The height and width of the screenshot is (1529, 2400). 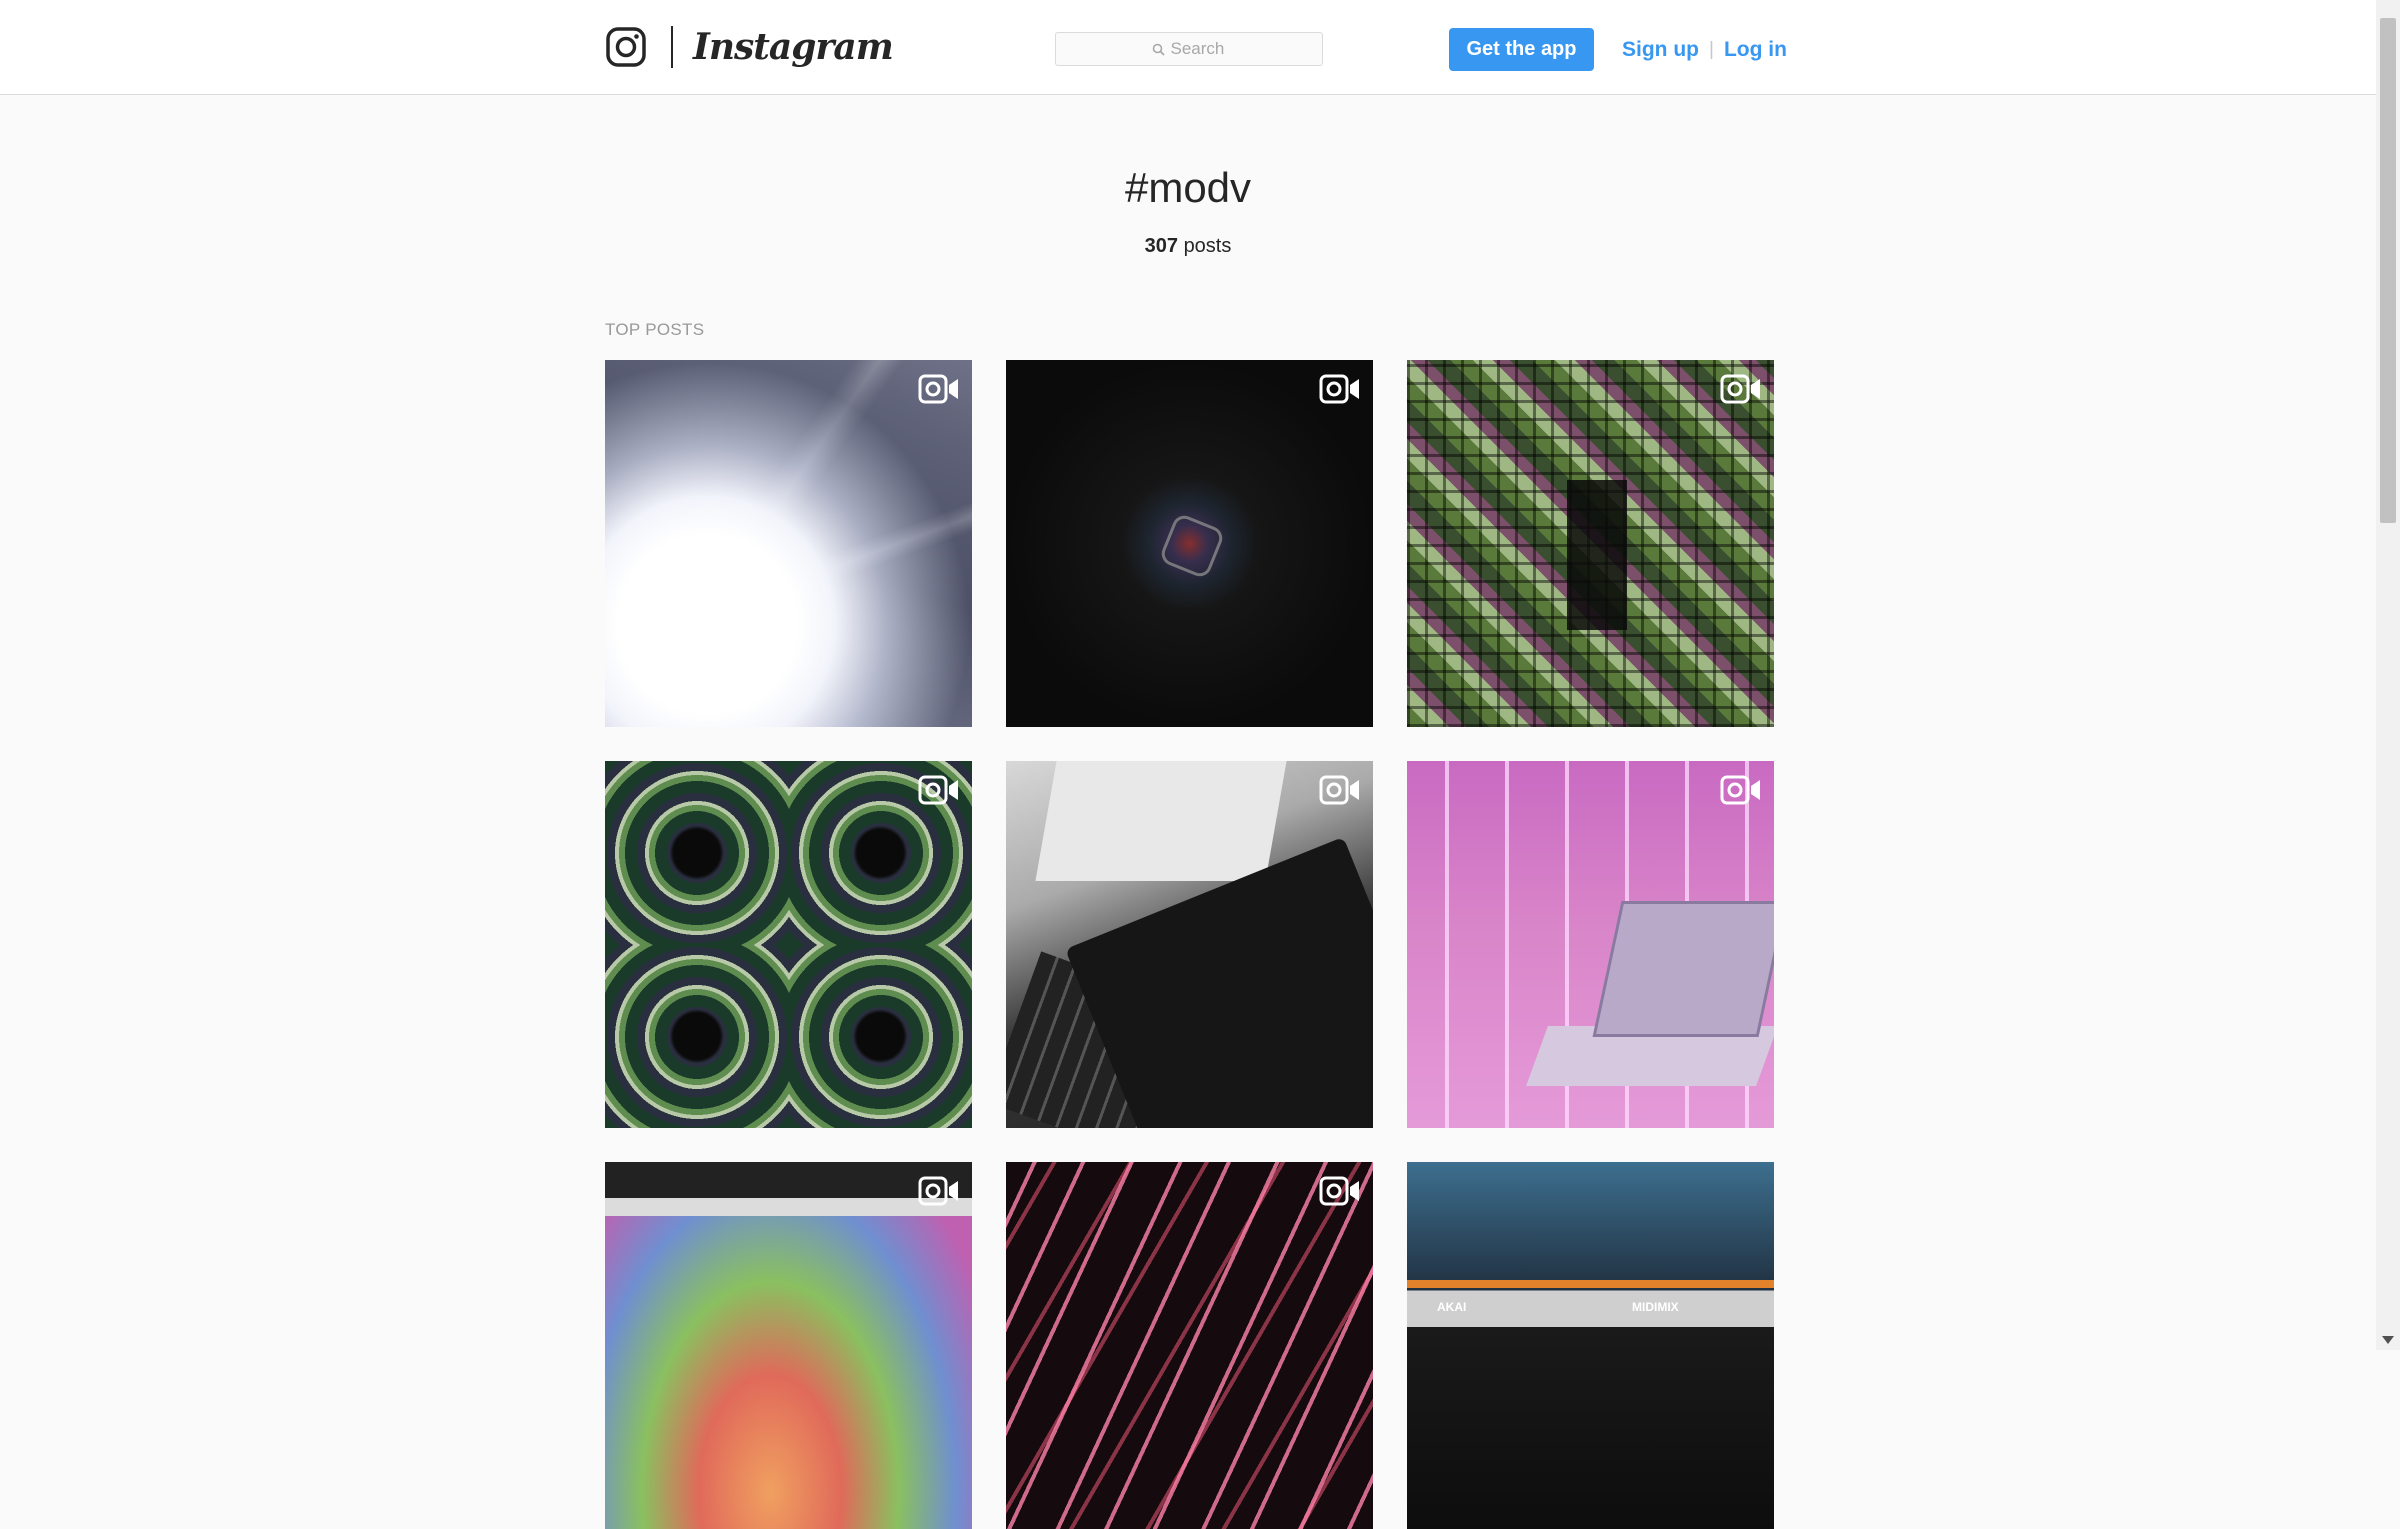 What do you see at coordinates (1188, 187) in the screenshot?
I see `hashtag-title: #modv` at bounding box center [1188, 187].